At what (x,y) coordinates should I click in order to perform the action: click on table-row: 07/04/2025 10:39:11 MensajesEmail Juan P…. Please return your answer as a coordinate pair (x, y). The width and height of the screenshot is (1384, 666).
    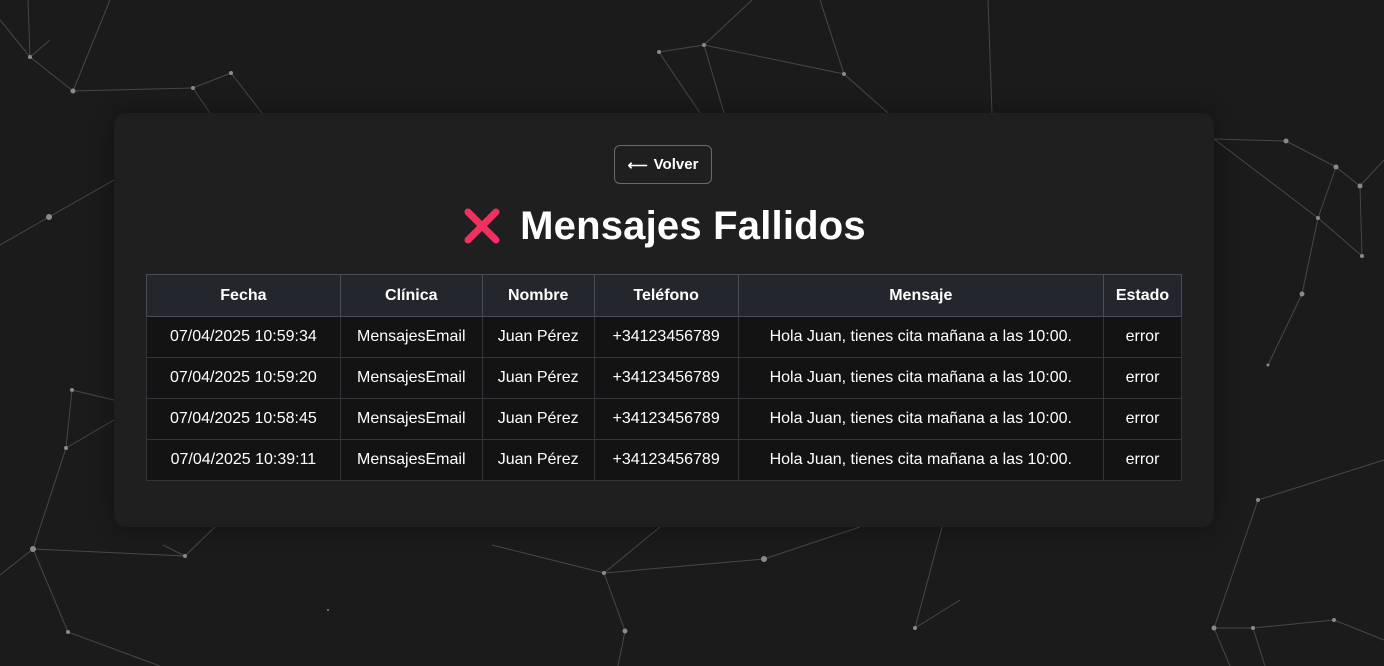
    Looking at the image, I should click on (664, 460).